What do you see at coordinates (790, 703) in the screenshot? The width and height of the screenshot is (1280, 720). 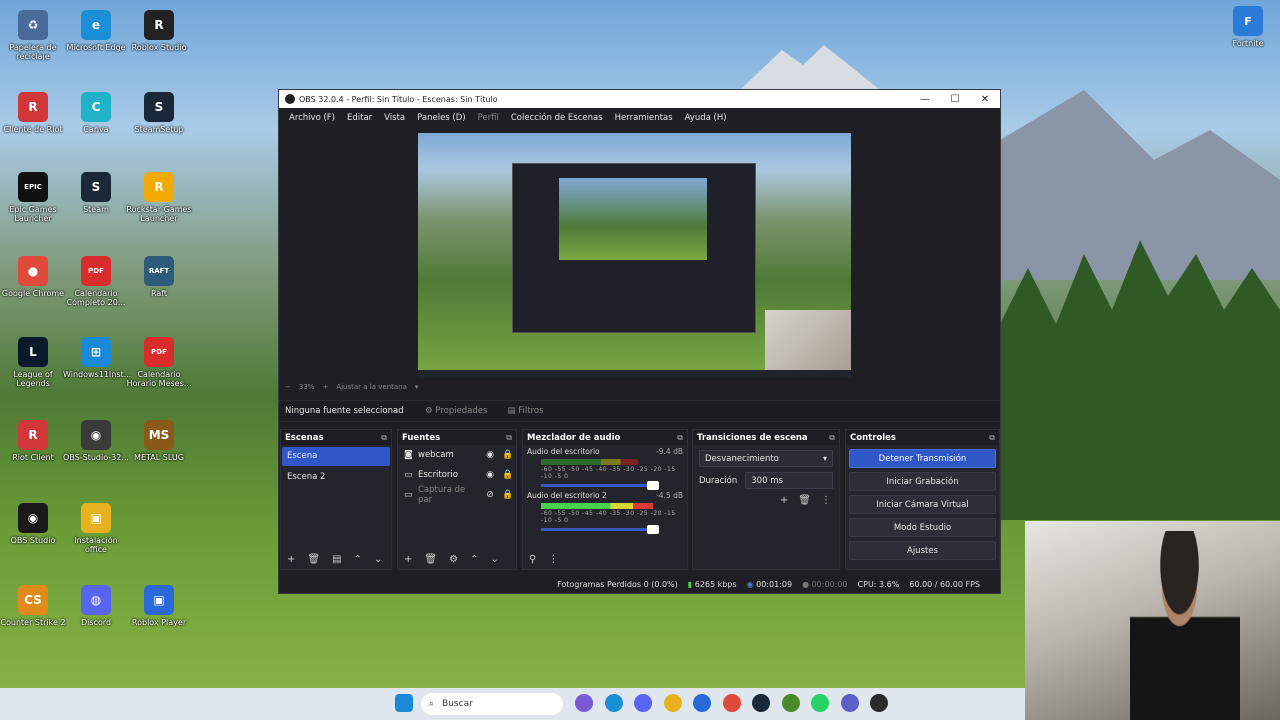 I see `minecraft-icon` at bounding box center [790, 703].